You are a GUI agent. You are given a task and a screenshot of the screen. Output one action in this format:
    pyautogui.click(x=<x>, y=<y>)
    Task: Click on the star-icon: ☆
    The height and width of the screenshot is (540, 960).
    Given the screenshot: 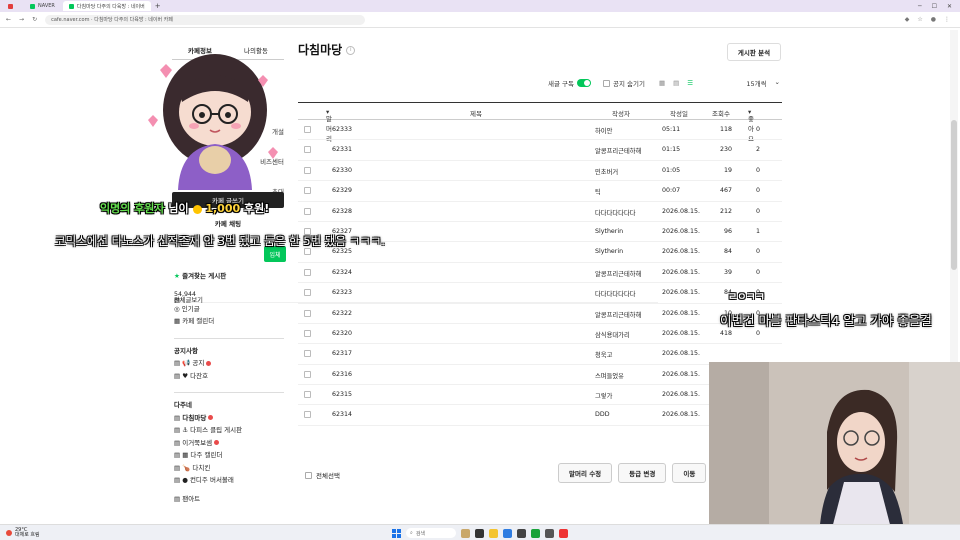 What is the action you would take?
    pyautogui.click(x=919, y=19)
    